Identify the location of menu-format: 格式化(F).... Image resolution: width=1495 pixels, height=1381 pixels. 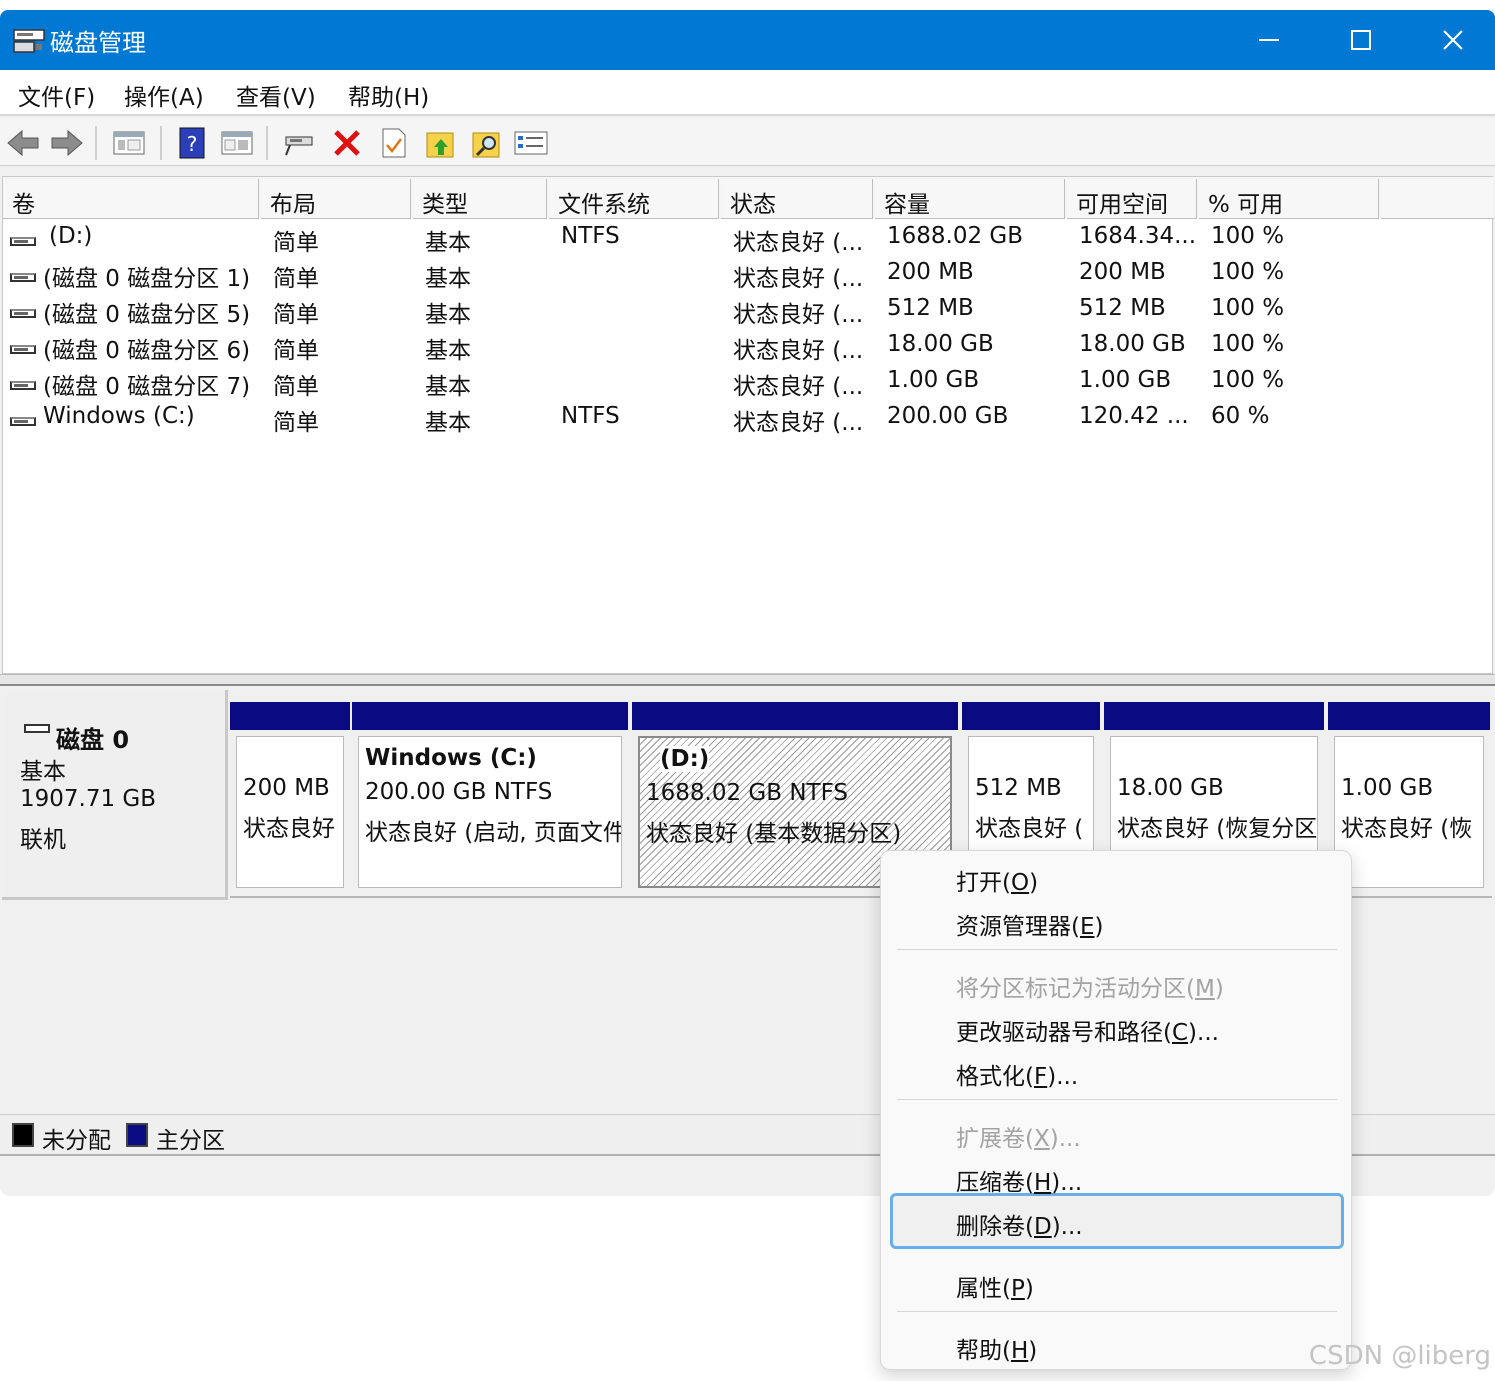
(1017, 1074).